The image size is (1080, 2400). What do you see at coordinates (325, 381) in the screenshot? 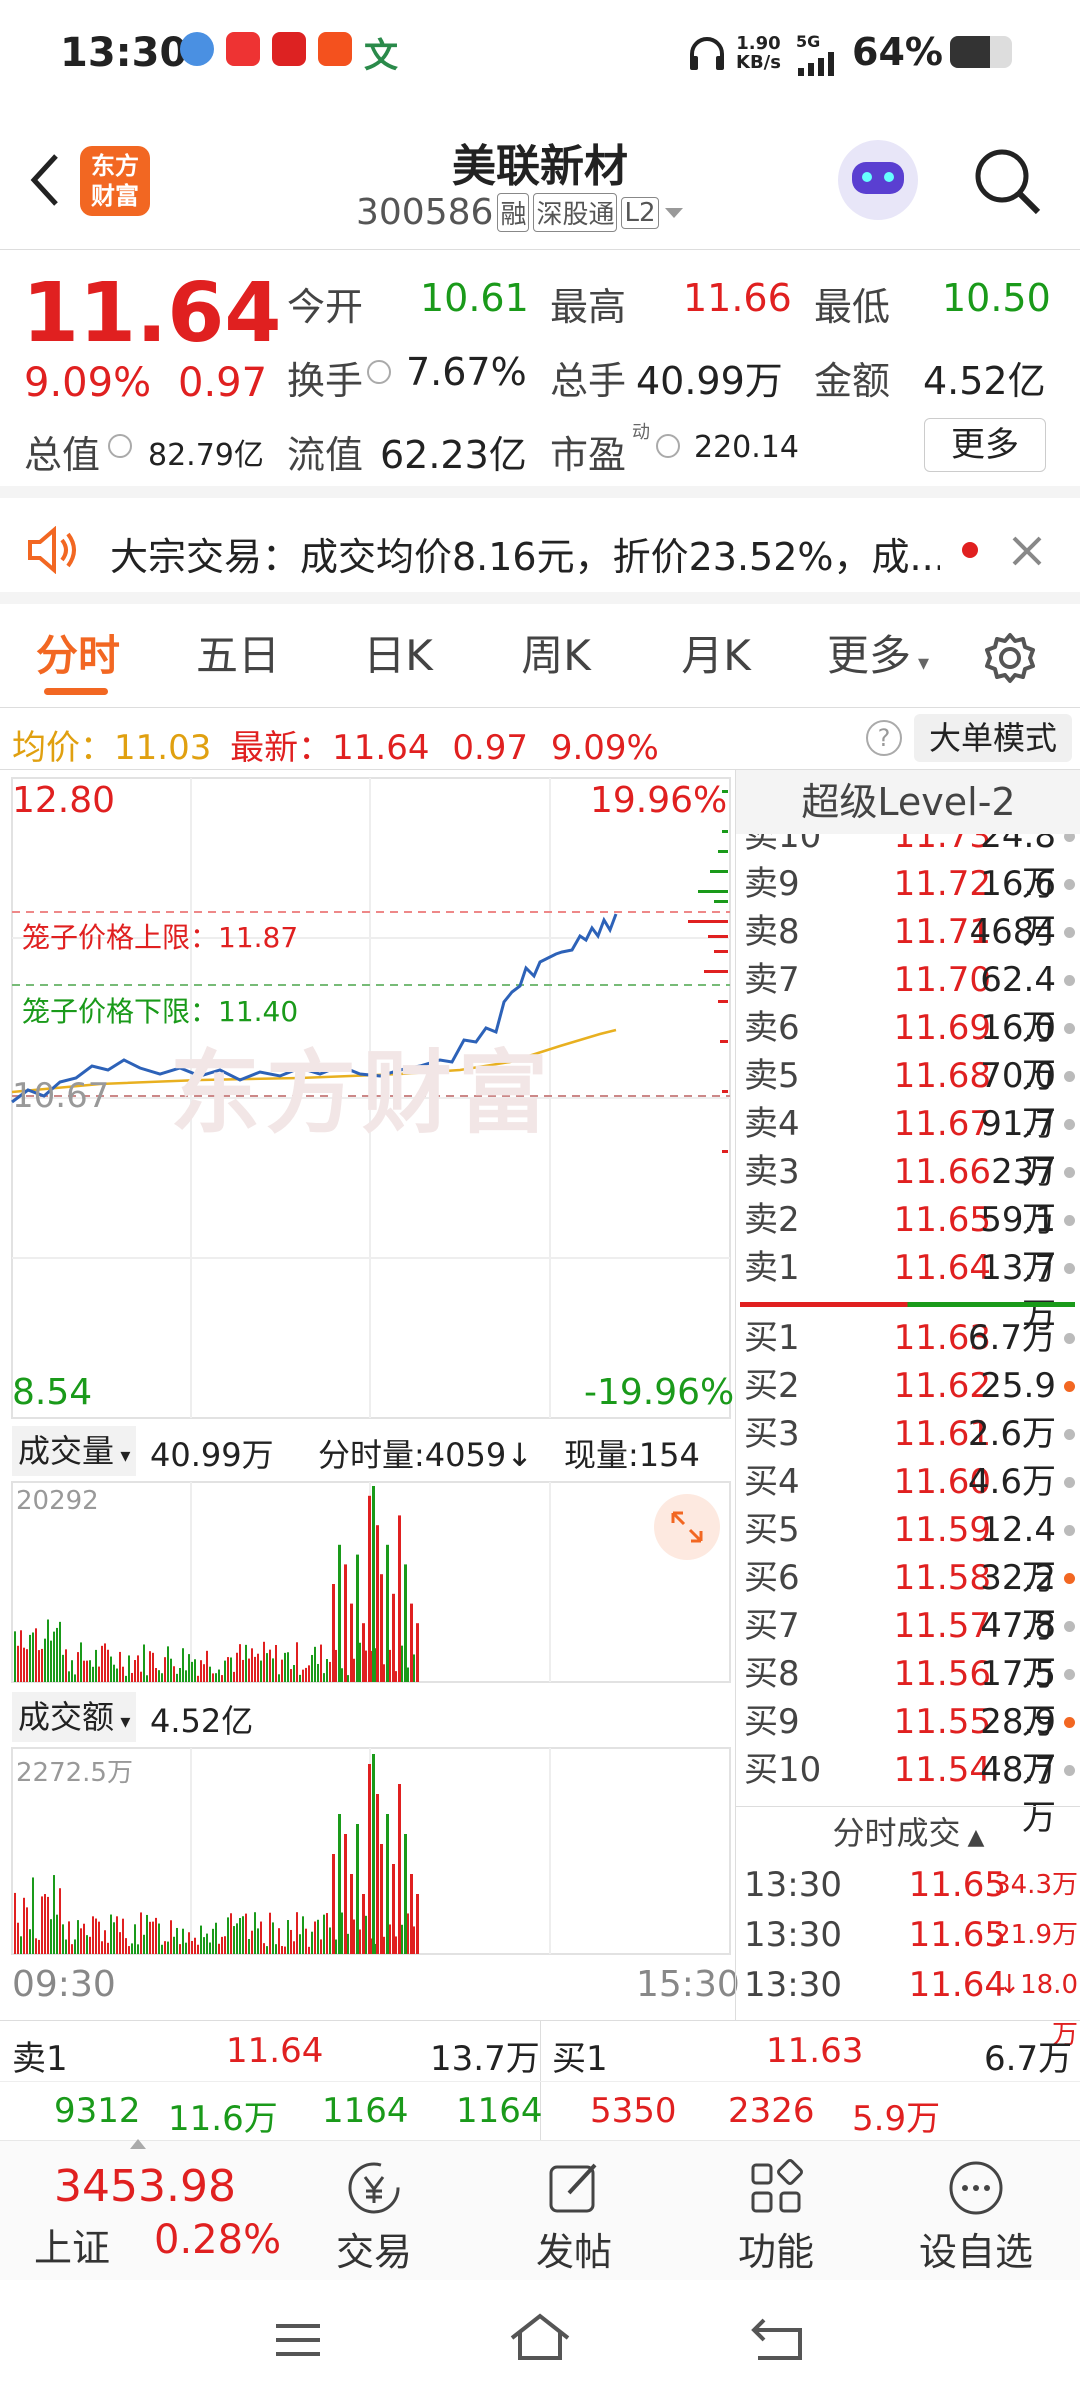
I see `turnover-label: 换手` at bounding box center [325, 381].